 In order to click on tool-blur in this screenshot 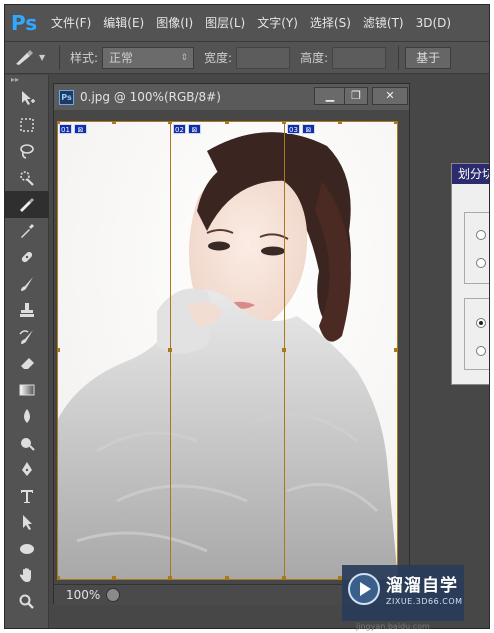, I will do `click(27, 416)`.